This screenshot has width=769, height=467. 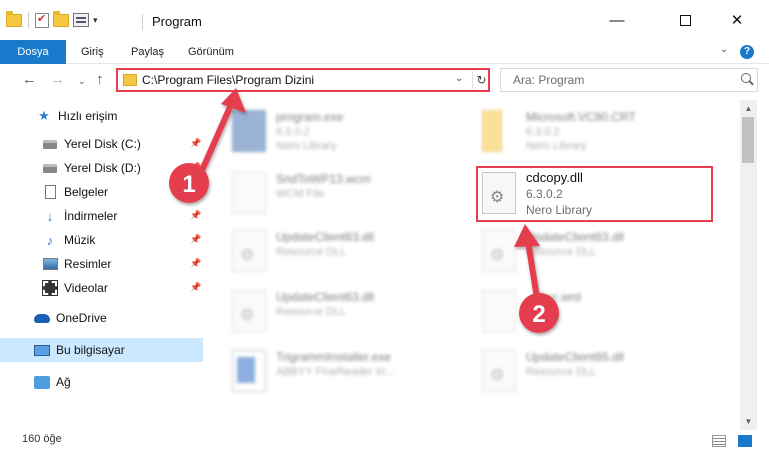 What do you see at coordinates (617, 20) in the screenshot?
I see `minimize-button: —` at bounding box center [617, 20].